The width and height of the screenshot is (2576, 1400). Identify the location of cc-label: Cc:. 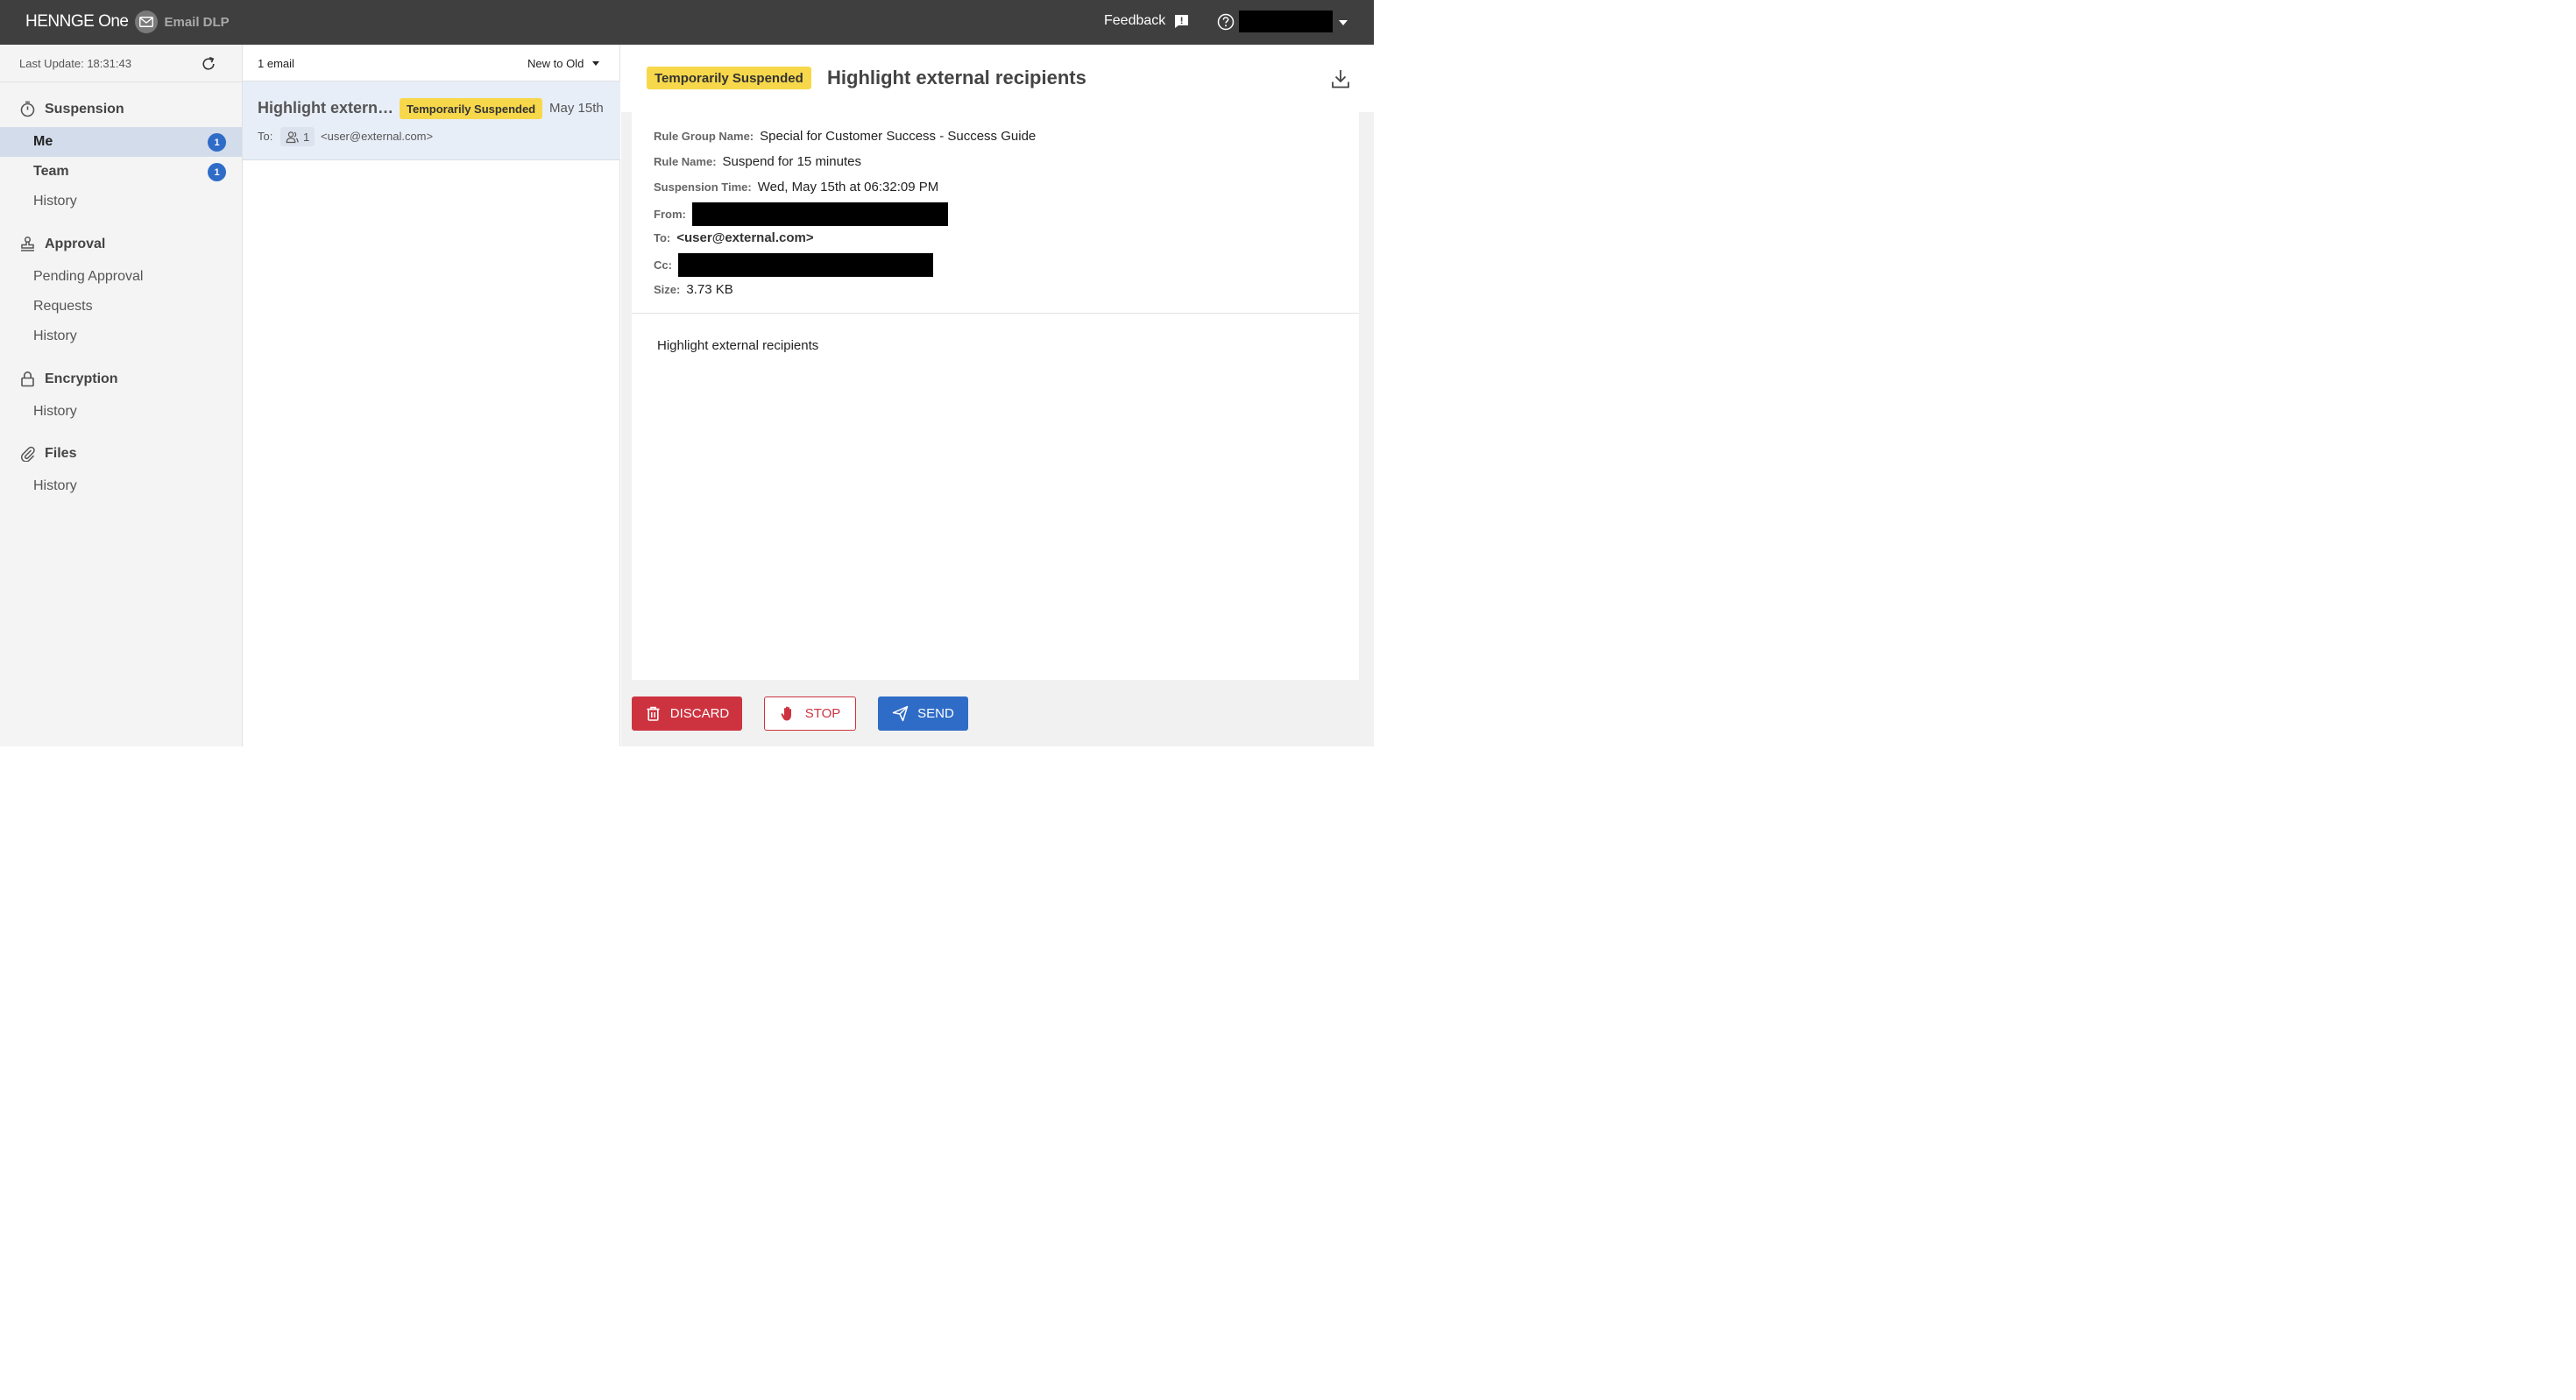
(663, 265).